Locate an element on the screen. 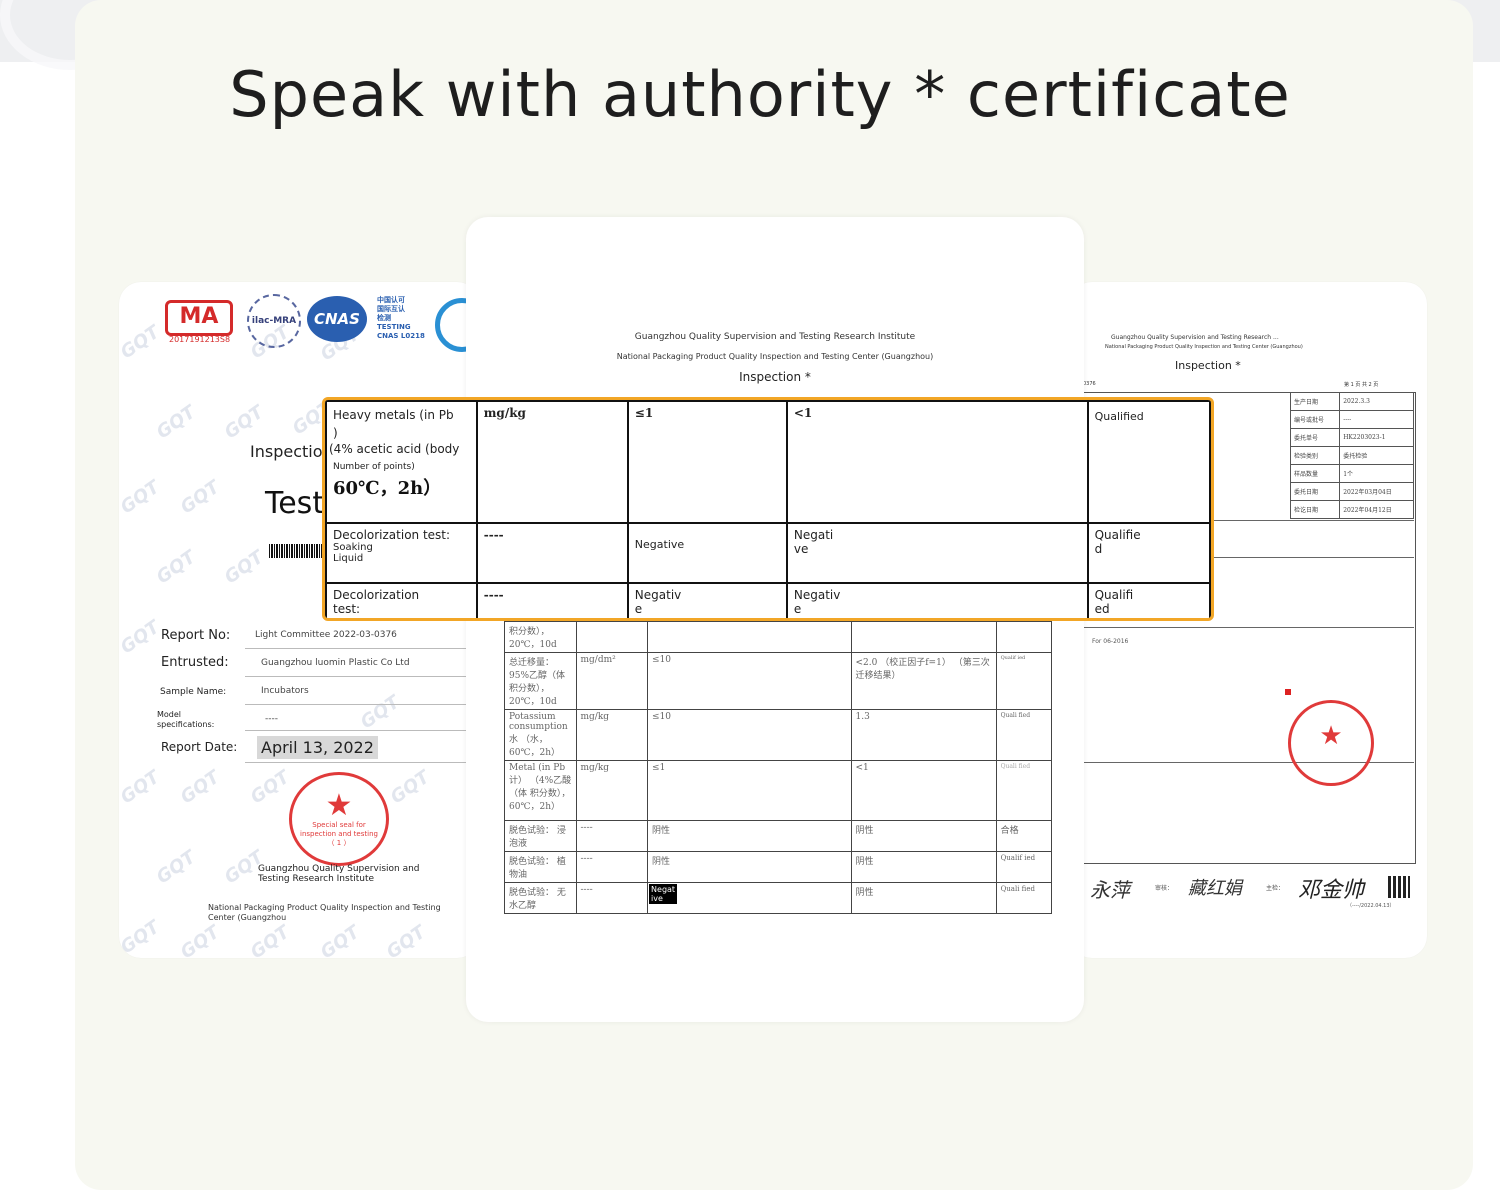 The width and height of the screenshot is (1500, 1190). signature-date: （----/2022.04.13） is located at coordinates (1371, 906).